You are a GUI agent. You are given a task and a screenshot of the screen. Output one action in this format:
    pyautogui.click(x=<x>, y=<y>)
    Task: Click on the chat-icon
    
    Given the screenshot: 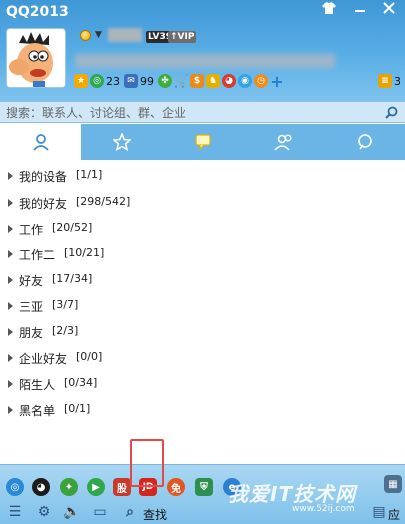 What is the action you would take?
    pyautogui.click(x=202, y=142)
    